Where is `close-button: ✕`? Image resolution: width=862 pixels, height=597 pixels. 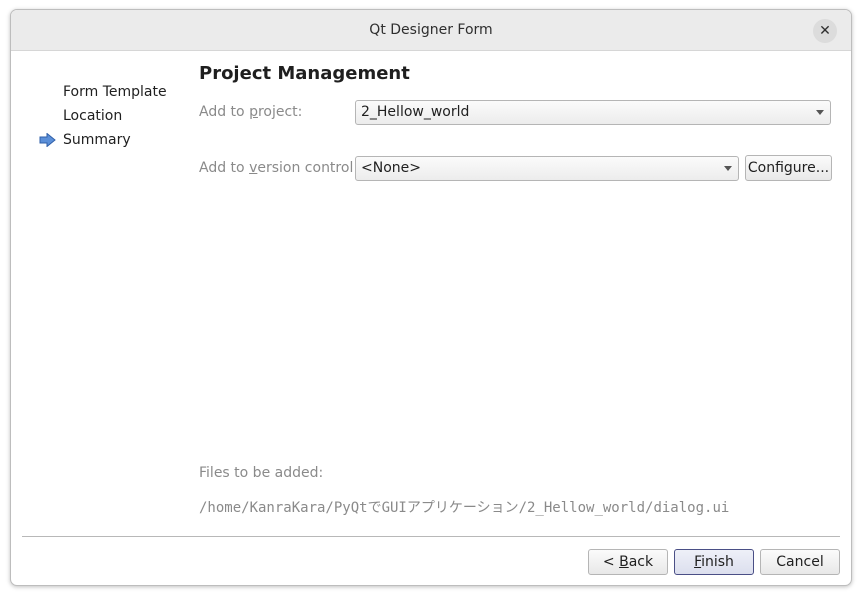
close-button: ✕ is located at coordinates (825, 31).